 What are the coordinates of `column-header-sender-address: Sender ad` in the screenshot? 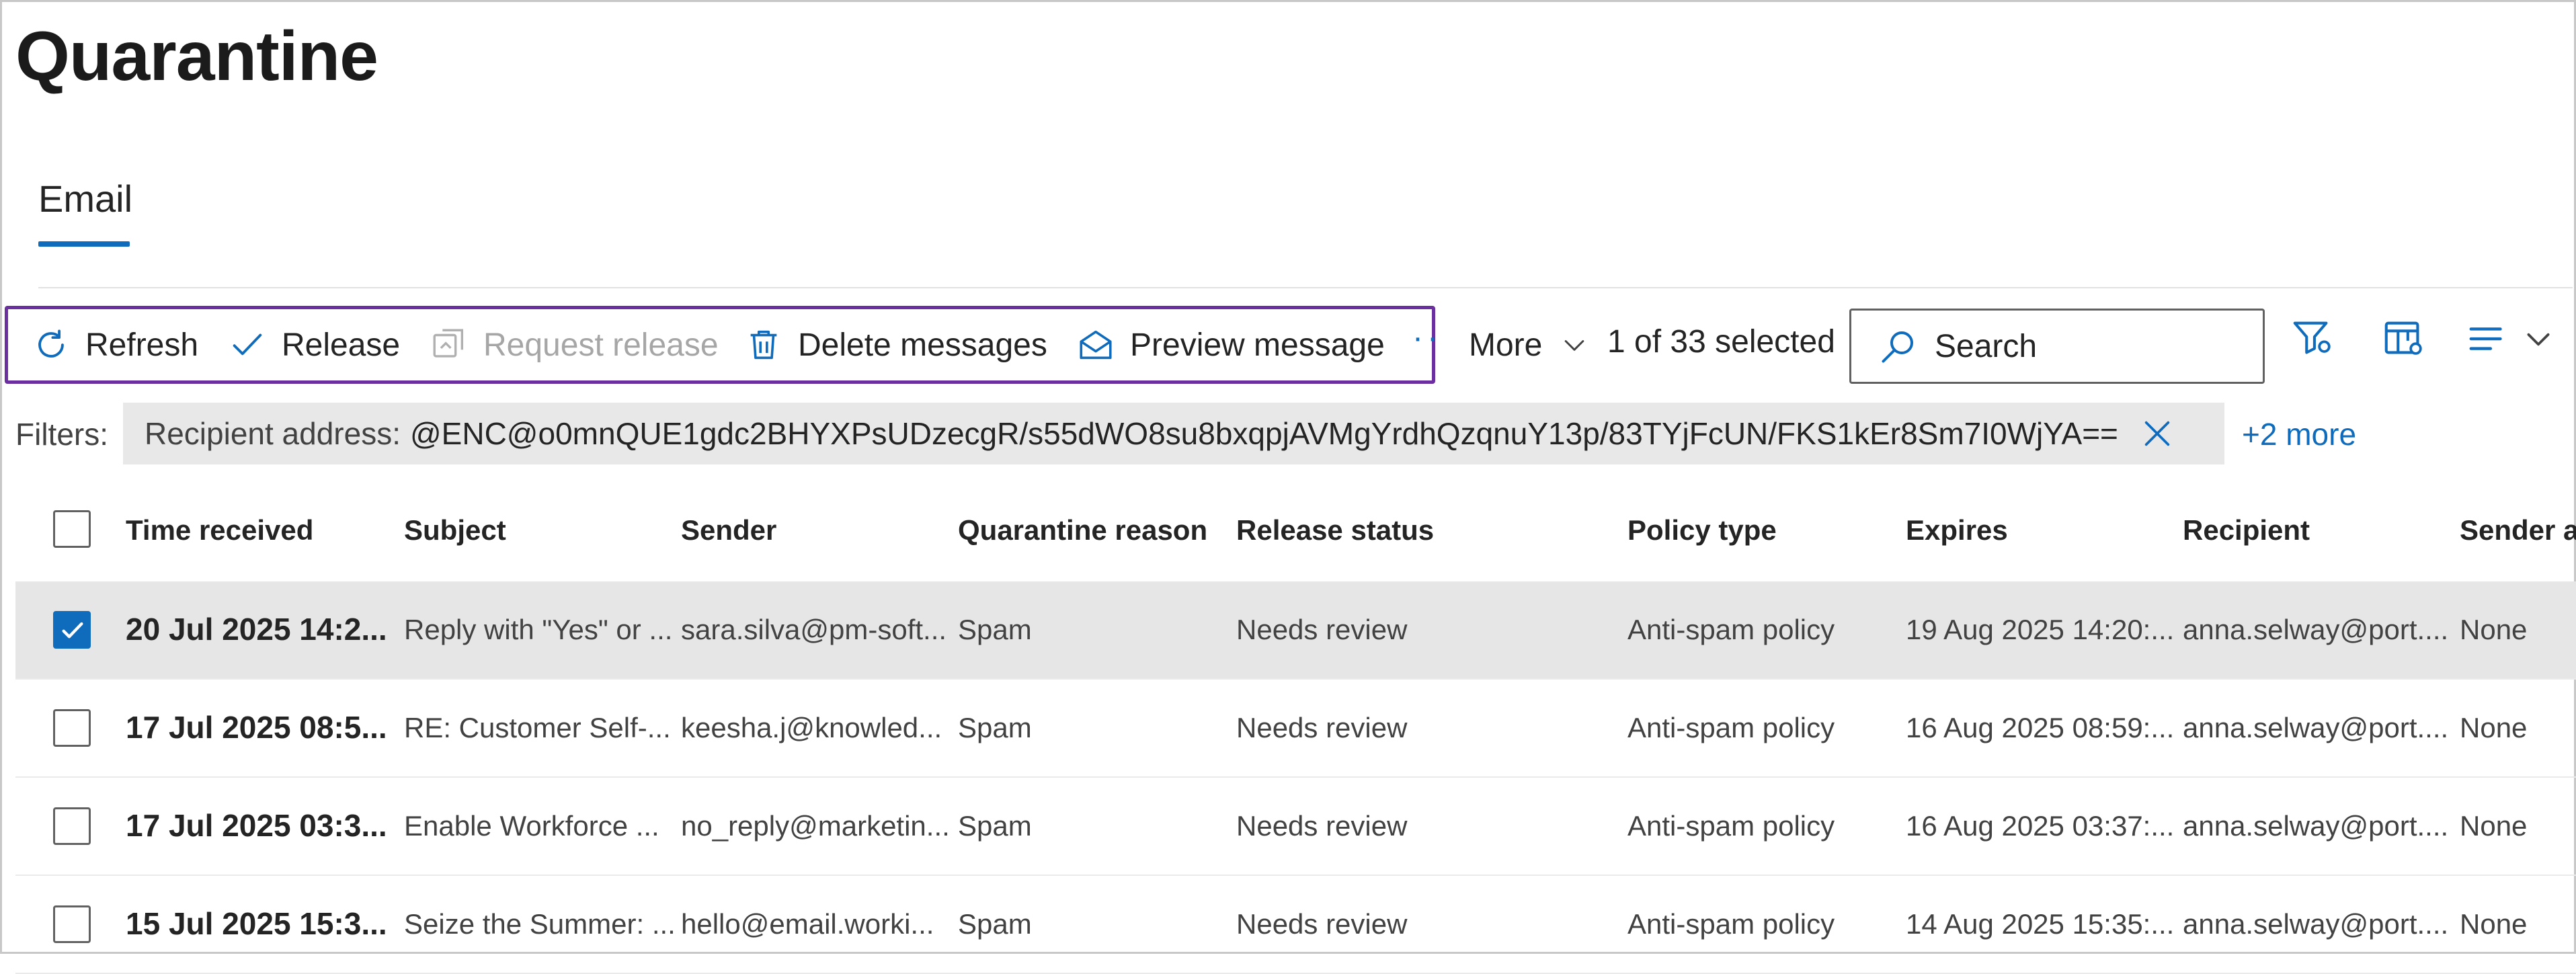 It's located at (2518, 530).